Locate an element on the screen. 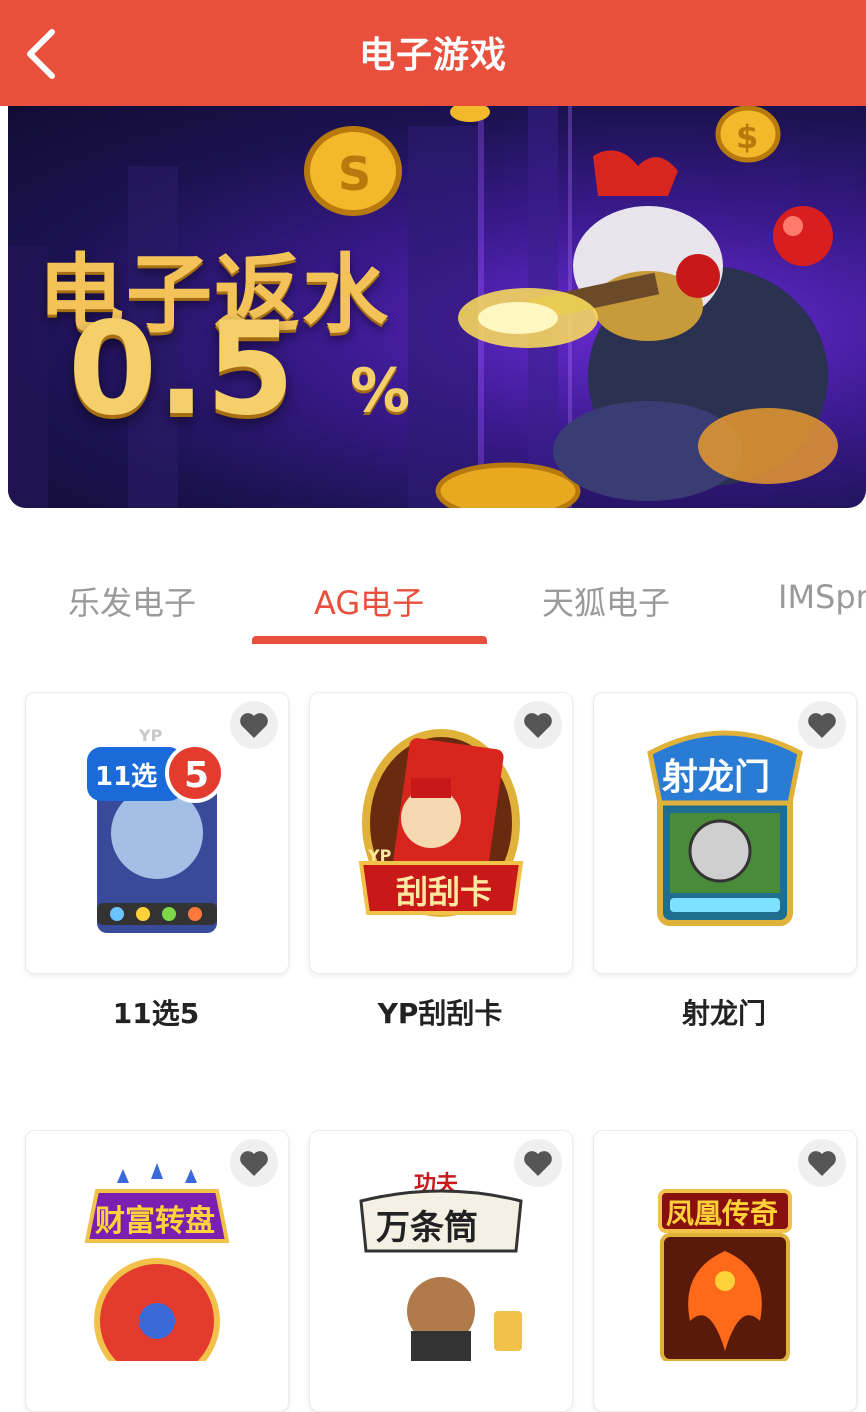  game-card-11x5: 5 11选 YP is located at coordinates (157, 833).